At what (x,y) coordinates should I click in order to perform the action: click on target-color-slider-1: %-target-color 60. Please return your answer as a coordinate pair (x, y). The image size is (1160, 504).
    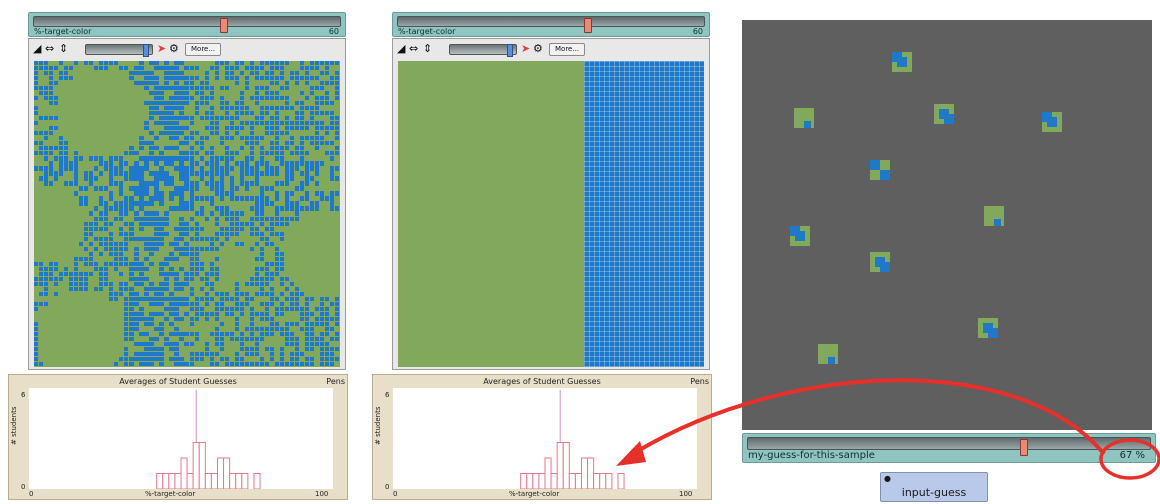
    Looking at the image, I should click on (187, 24).